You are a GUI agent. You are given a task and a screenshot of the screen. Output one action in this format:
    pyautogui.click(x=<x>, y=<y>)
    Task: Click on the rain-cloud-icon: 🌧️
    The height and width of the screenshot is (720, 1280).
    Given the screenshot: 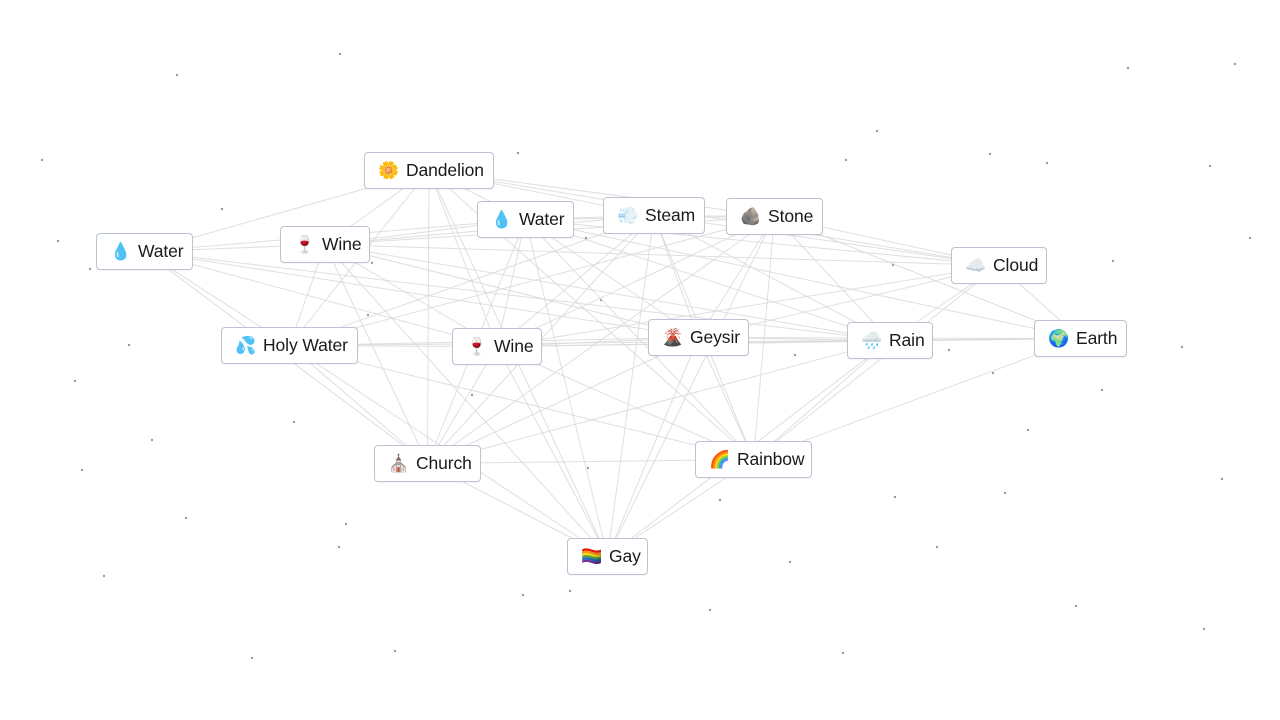 What is the action you would take?
    pyautogui.click(x=872, y=340)
    